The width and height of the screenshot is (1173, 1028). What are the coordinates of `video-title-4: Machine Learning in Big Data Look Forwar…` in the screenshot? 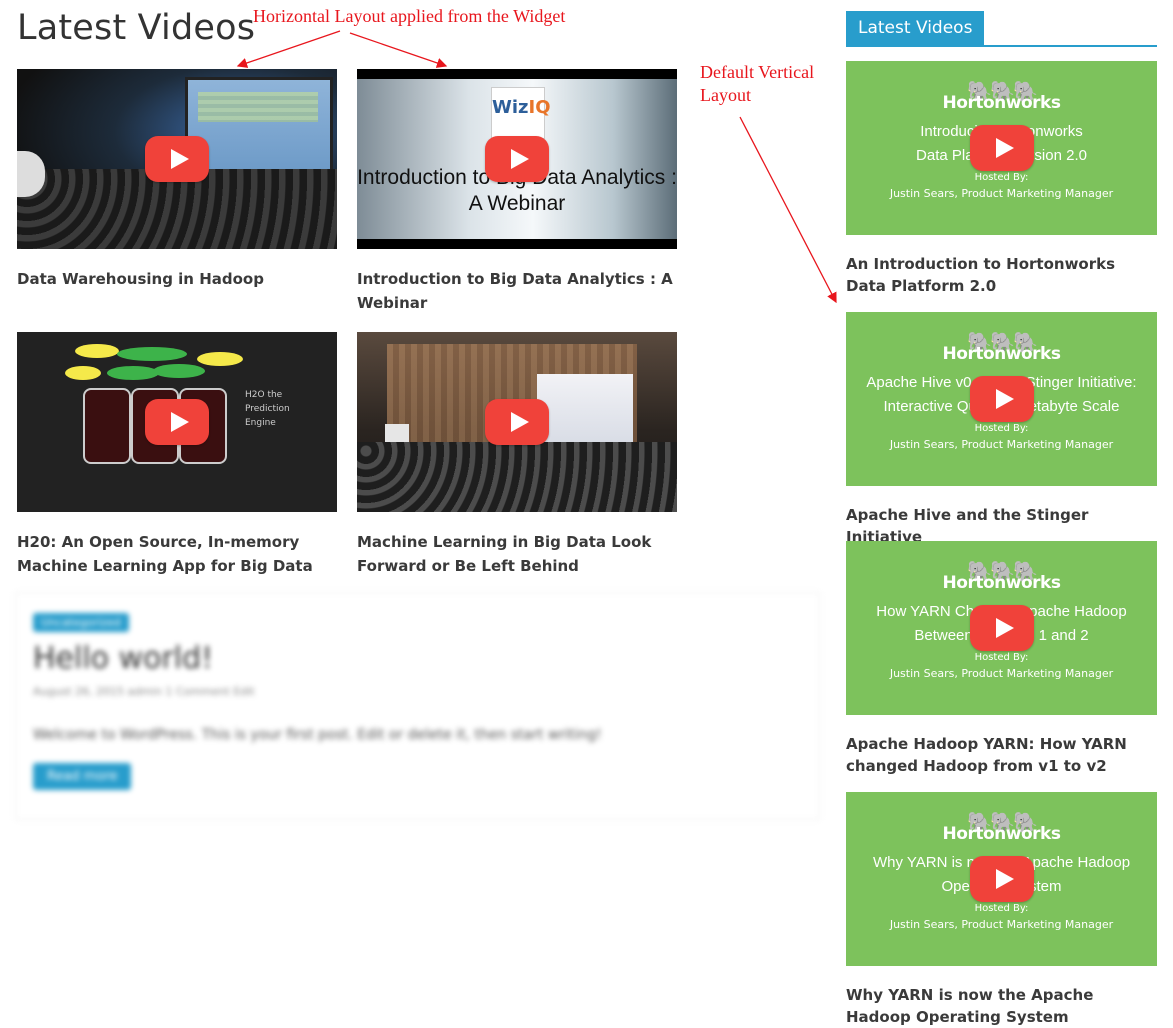 It's located at (517, 554).